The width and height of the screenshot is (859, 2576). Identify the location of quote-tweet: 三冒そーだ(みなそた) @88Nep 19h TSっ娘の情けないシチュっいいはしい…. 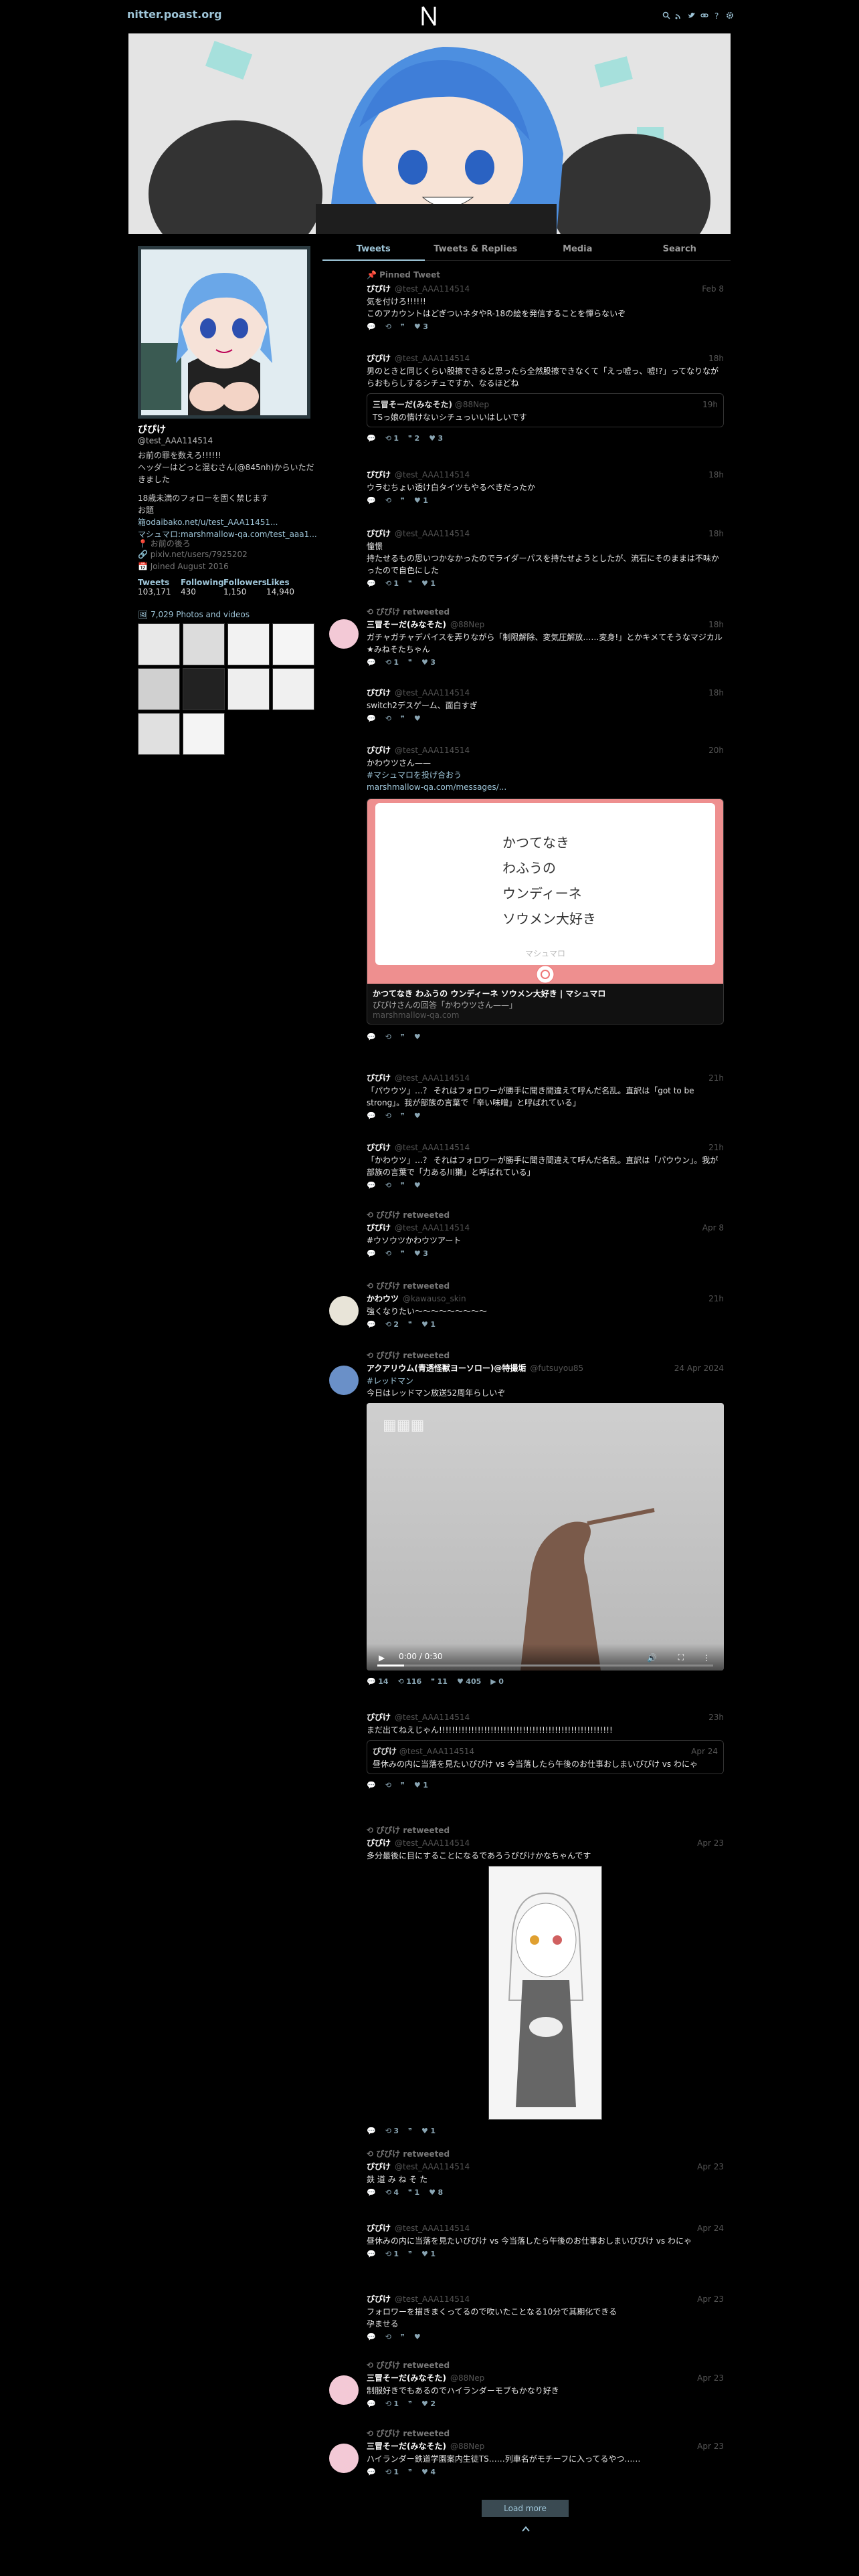
(545, 410).